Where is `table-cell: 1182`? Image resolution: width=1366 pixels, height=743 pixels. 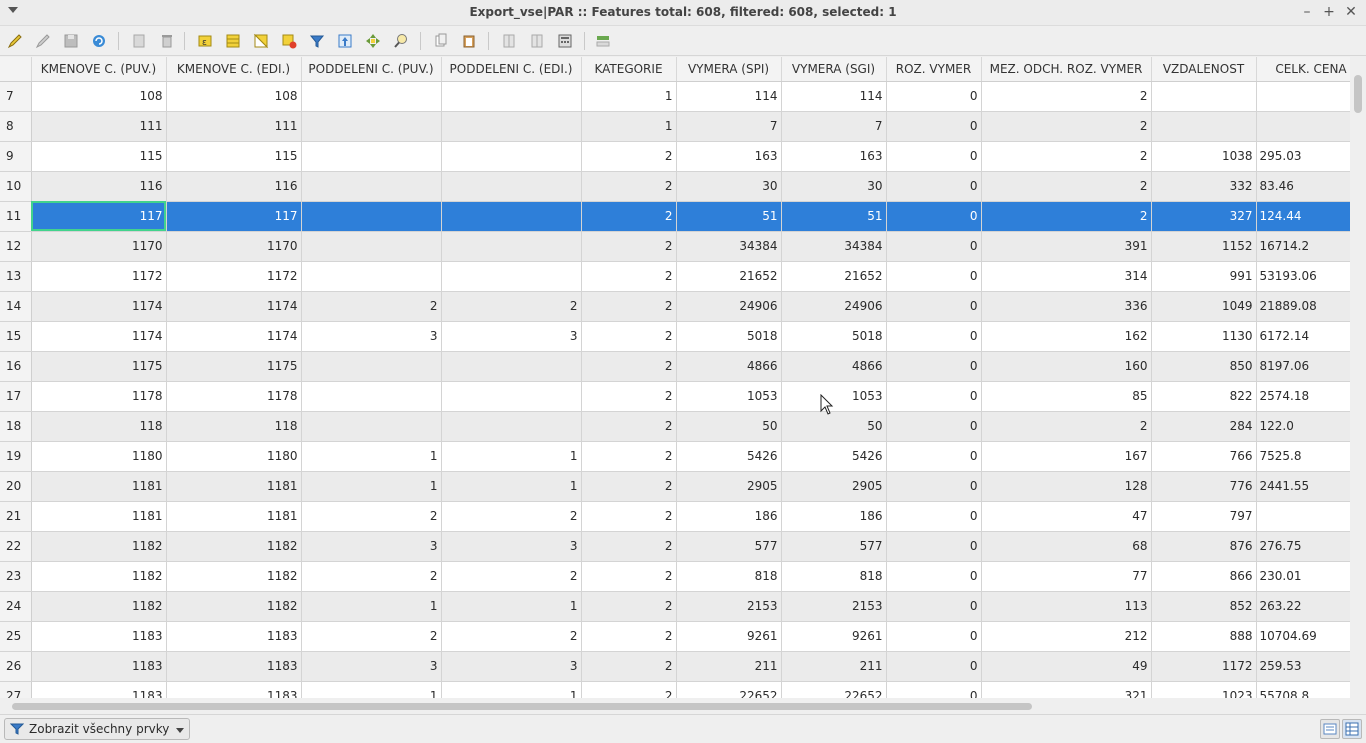 table-cell: 1182 is located at coordinates (99, 576).